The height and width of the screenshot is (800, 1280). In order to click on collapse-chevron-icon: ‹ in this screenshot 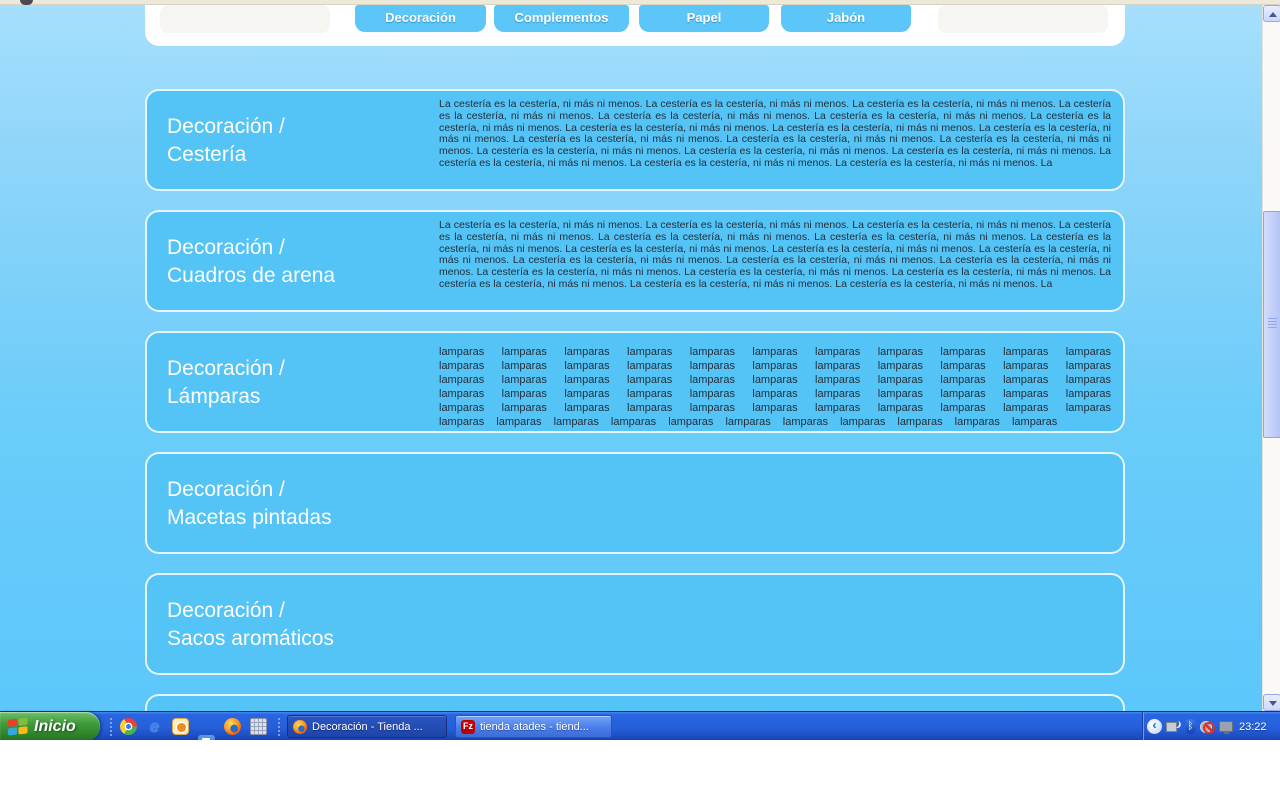, I will do `click(1154, 726)`.